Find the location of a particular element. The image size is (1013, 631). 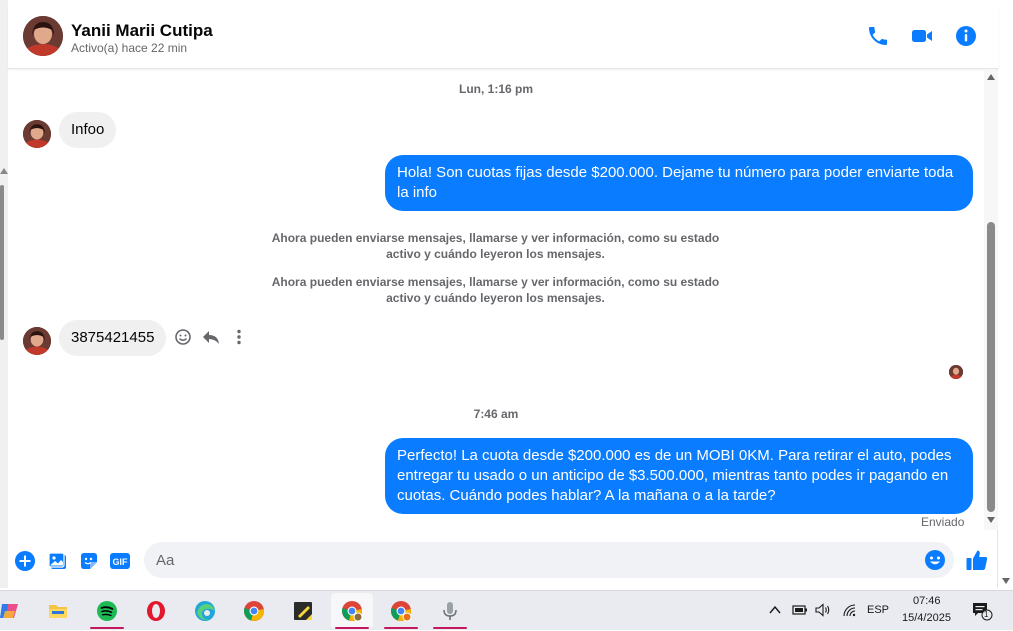

sticky-notes-icon is located at coordinates (303, 611).